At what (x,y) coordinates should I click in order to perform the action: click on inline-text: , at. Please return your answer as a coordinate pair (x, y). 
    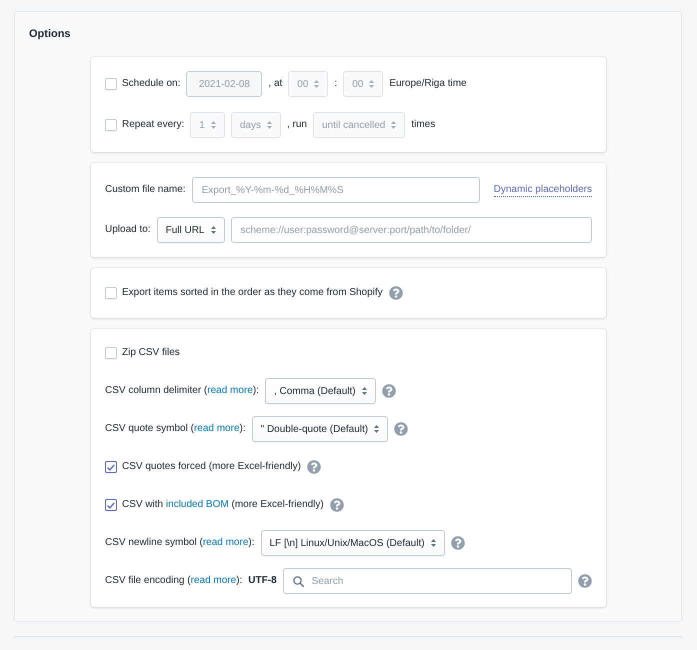
    Looking at the image, I should click on (275, 84).